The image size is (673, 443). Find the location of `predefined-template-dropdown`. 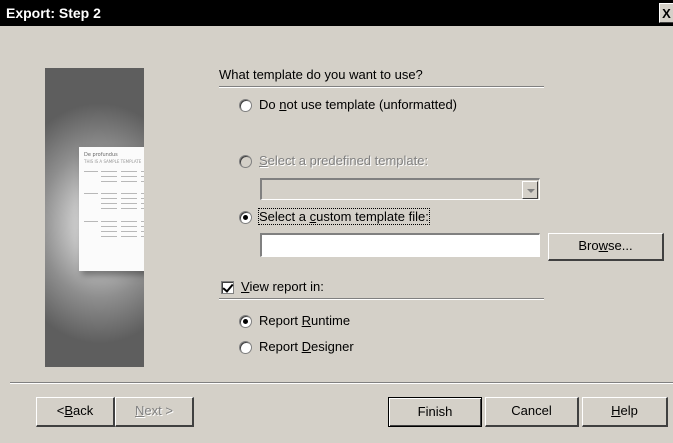

predefined-template-dropdown is located at coordinates (400, 189).